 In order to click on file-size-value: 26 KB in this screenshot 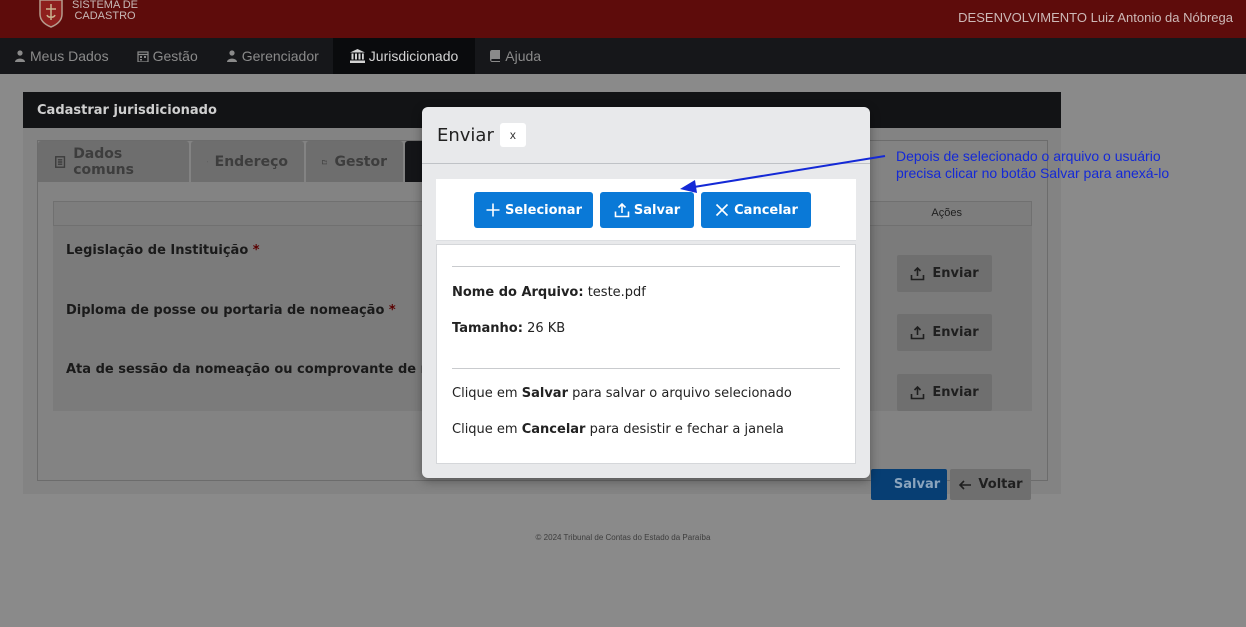, I will do `click(546, 328)`.